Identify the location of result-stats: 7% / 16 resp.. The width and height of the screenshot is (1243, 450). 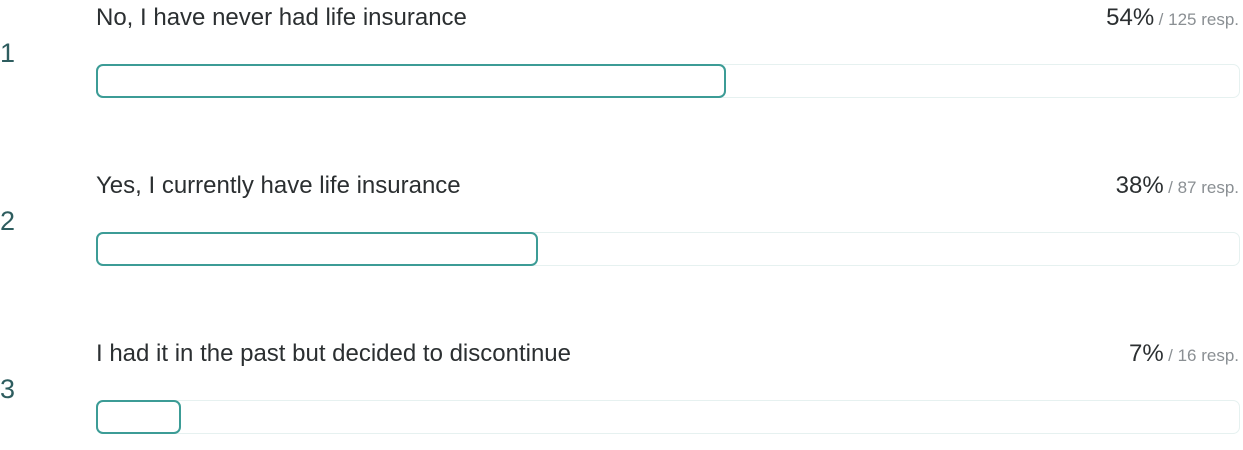
(1184, 354).